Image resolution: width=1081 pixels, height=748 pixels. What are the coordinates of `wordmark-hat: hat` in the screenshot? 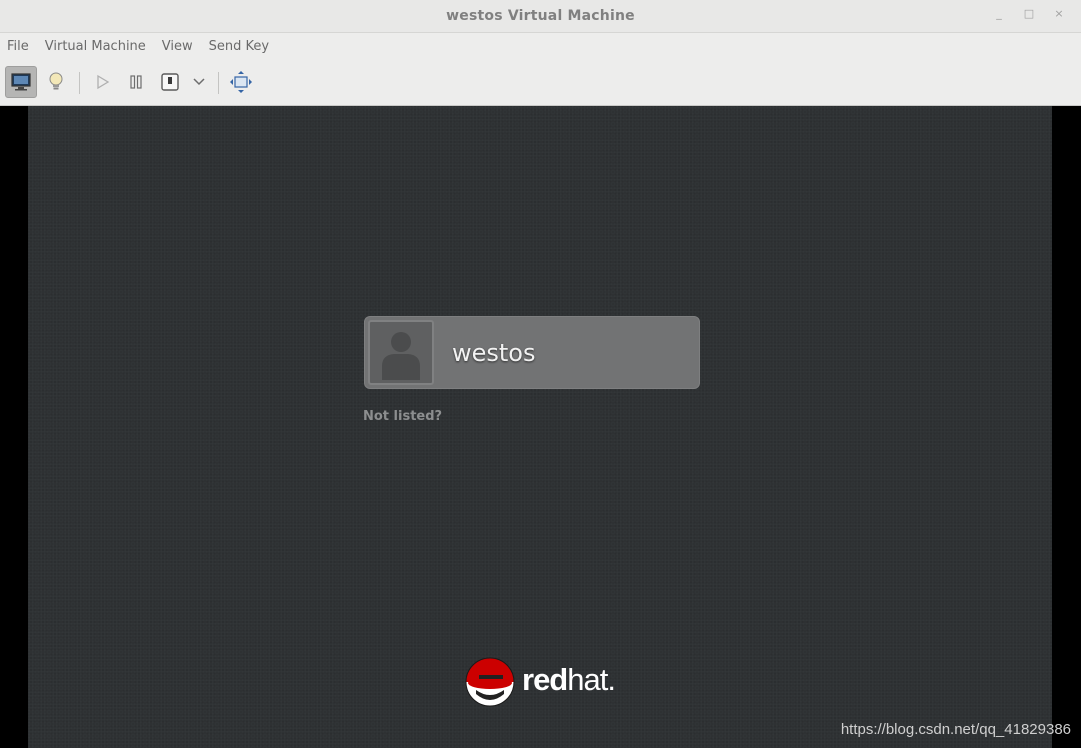 It's located at (587, 679).